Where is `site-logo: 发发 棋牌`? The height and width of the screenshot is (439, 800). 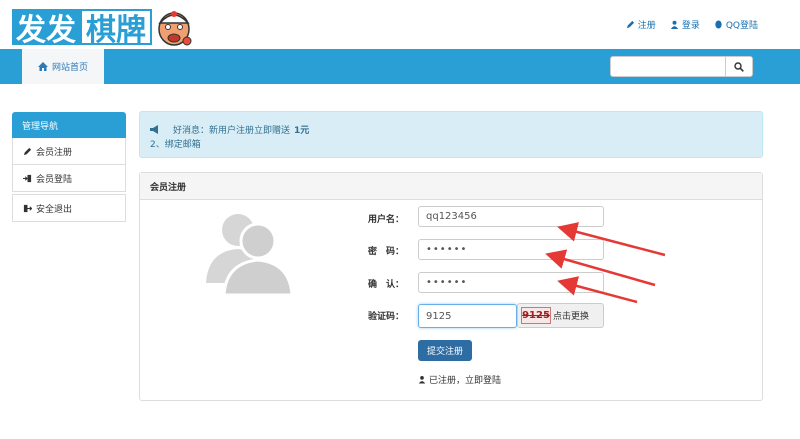
site-logo: 发发 棋牌 is located at coordinates (103, 27).